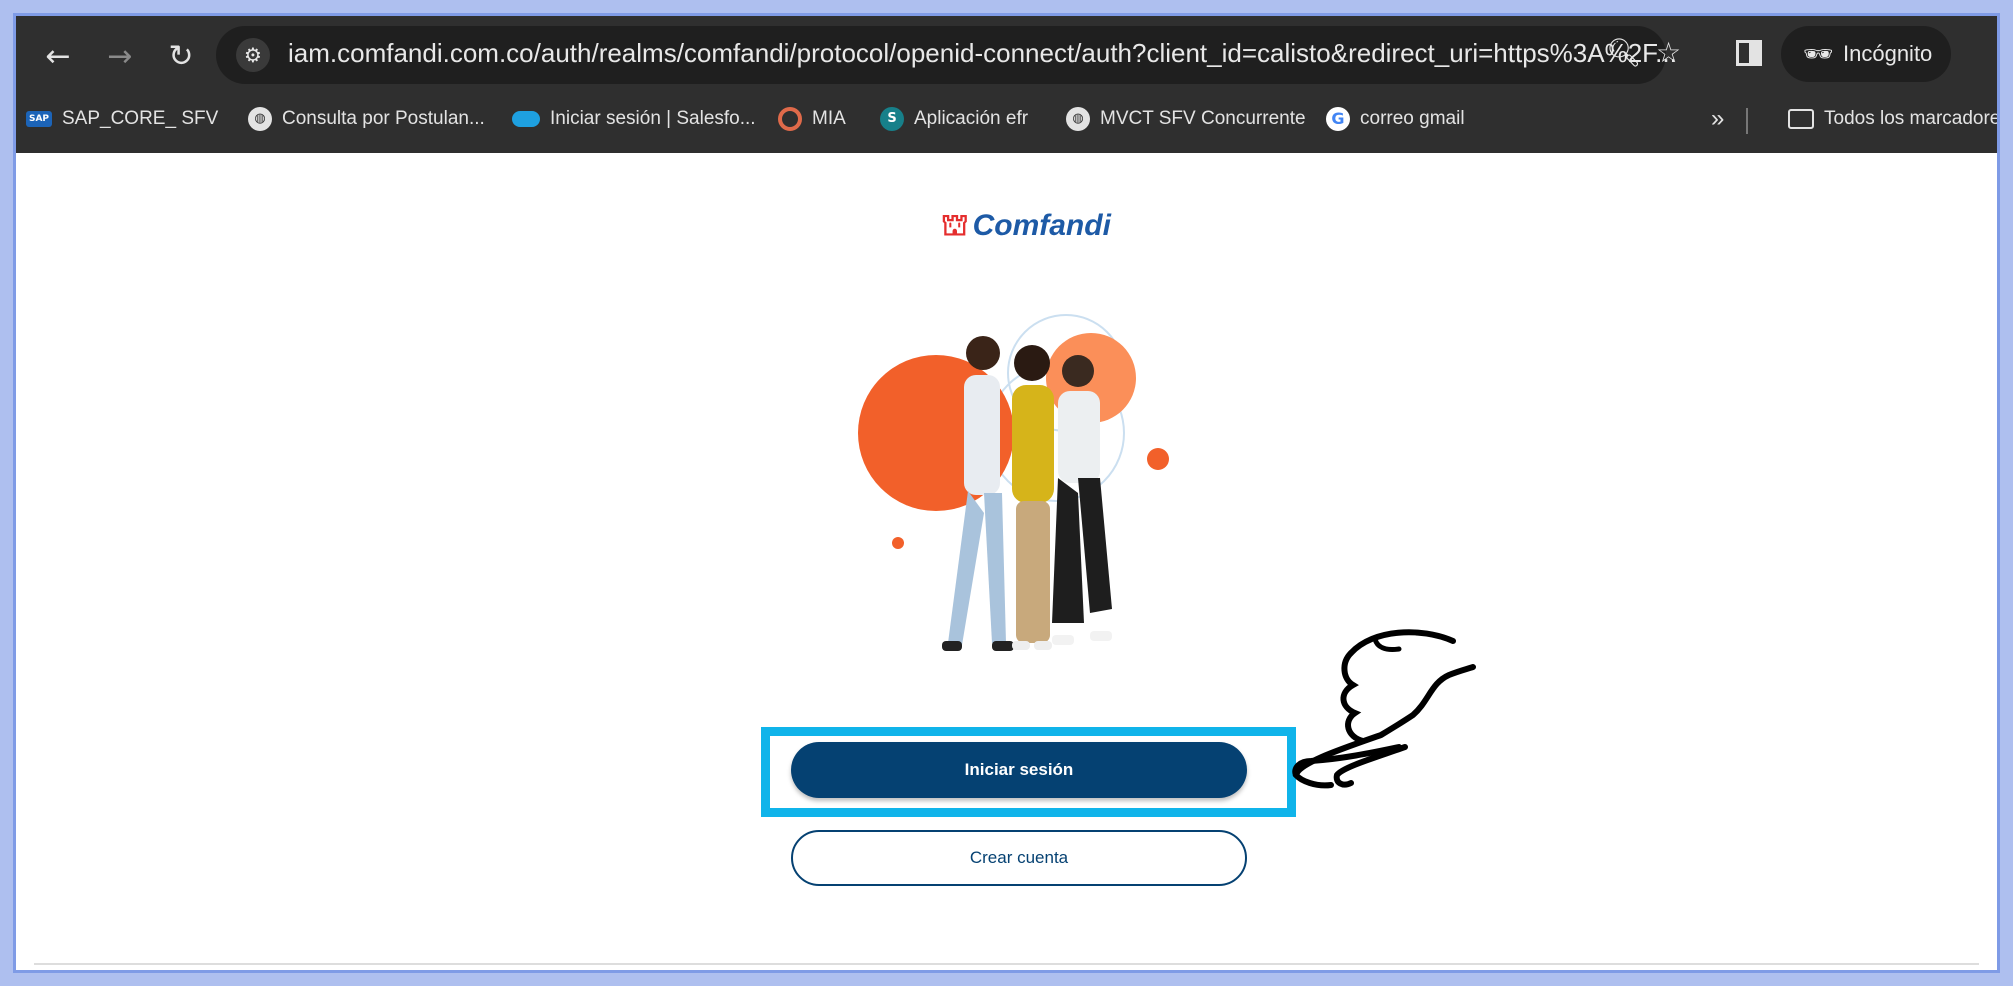  What do you see at coordinates (39, 119) in the screenshot?
I see `sap-icon: SAP` at bounding box center [39, 119].